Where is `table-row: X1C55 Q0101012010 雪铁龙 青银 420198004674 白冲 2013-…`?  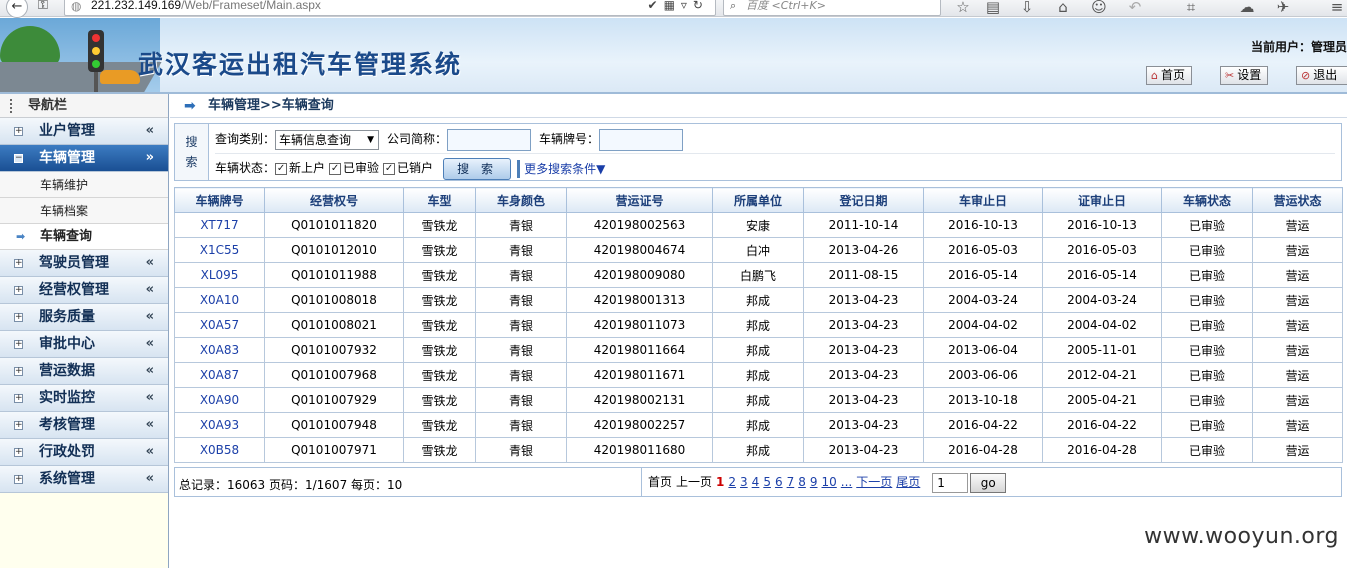
table-row: X1C55 Q0101012010 雪铁龙 青银 420198004674 白冲 2013-… is located at coordinates (758, 250).